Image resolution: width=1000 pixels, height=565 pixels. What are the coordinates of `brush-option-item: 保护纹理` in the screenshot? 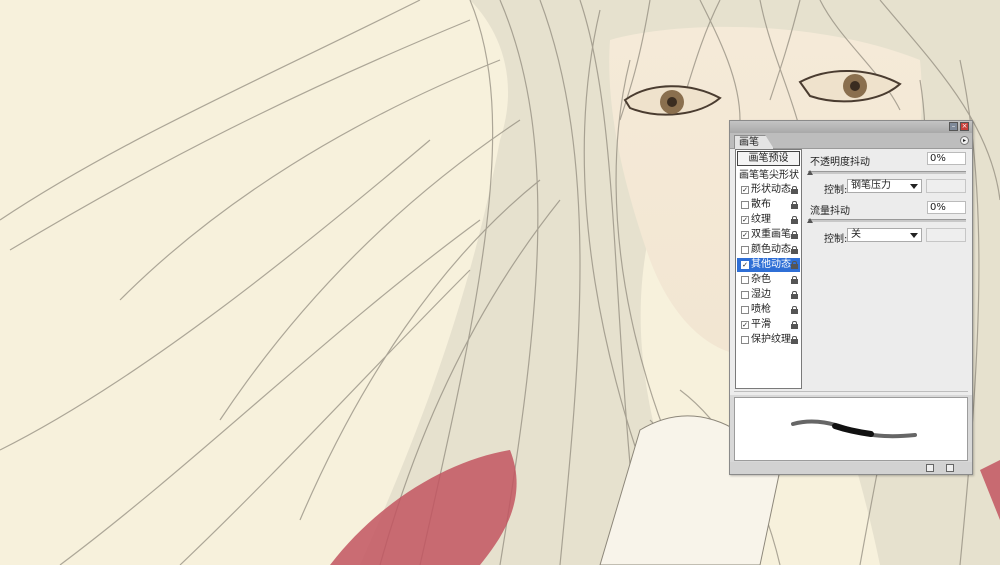 It's located at (768, 340).